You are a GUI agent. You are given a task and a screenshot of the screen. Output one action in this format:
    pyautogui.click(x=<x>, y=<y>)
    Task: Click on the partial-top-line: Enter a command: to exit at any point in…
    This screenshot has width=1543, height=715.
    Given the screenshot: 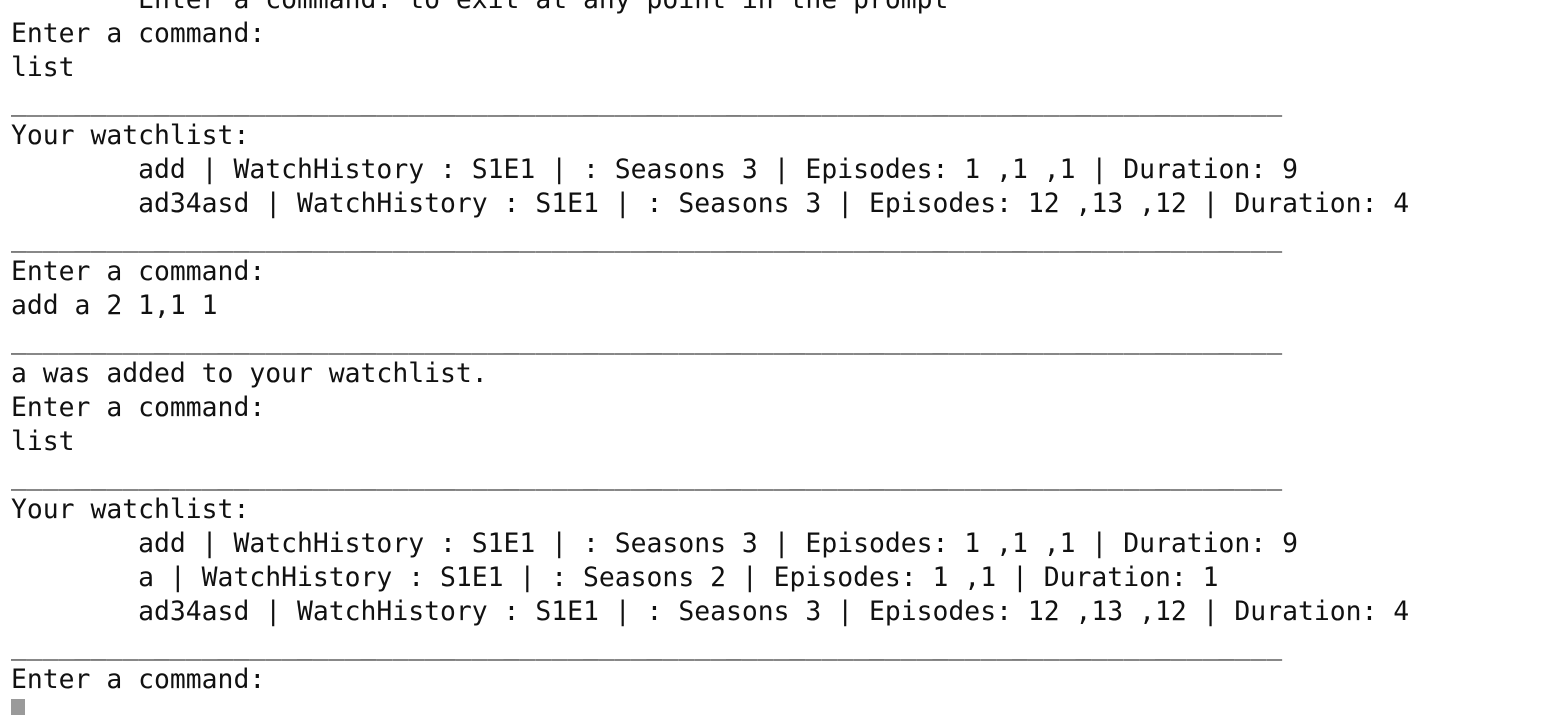 What is the action you would take?
    pyautogui.click(x=710, y=8)
    